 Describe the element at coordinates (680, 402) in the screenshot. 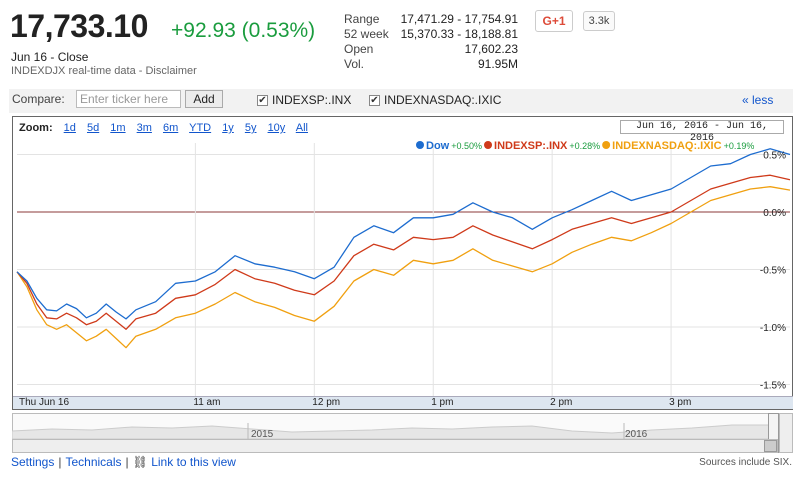

I see `x-tick-label: 3 pm` at that location.